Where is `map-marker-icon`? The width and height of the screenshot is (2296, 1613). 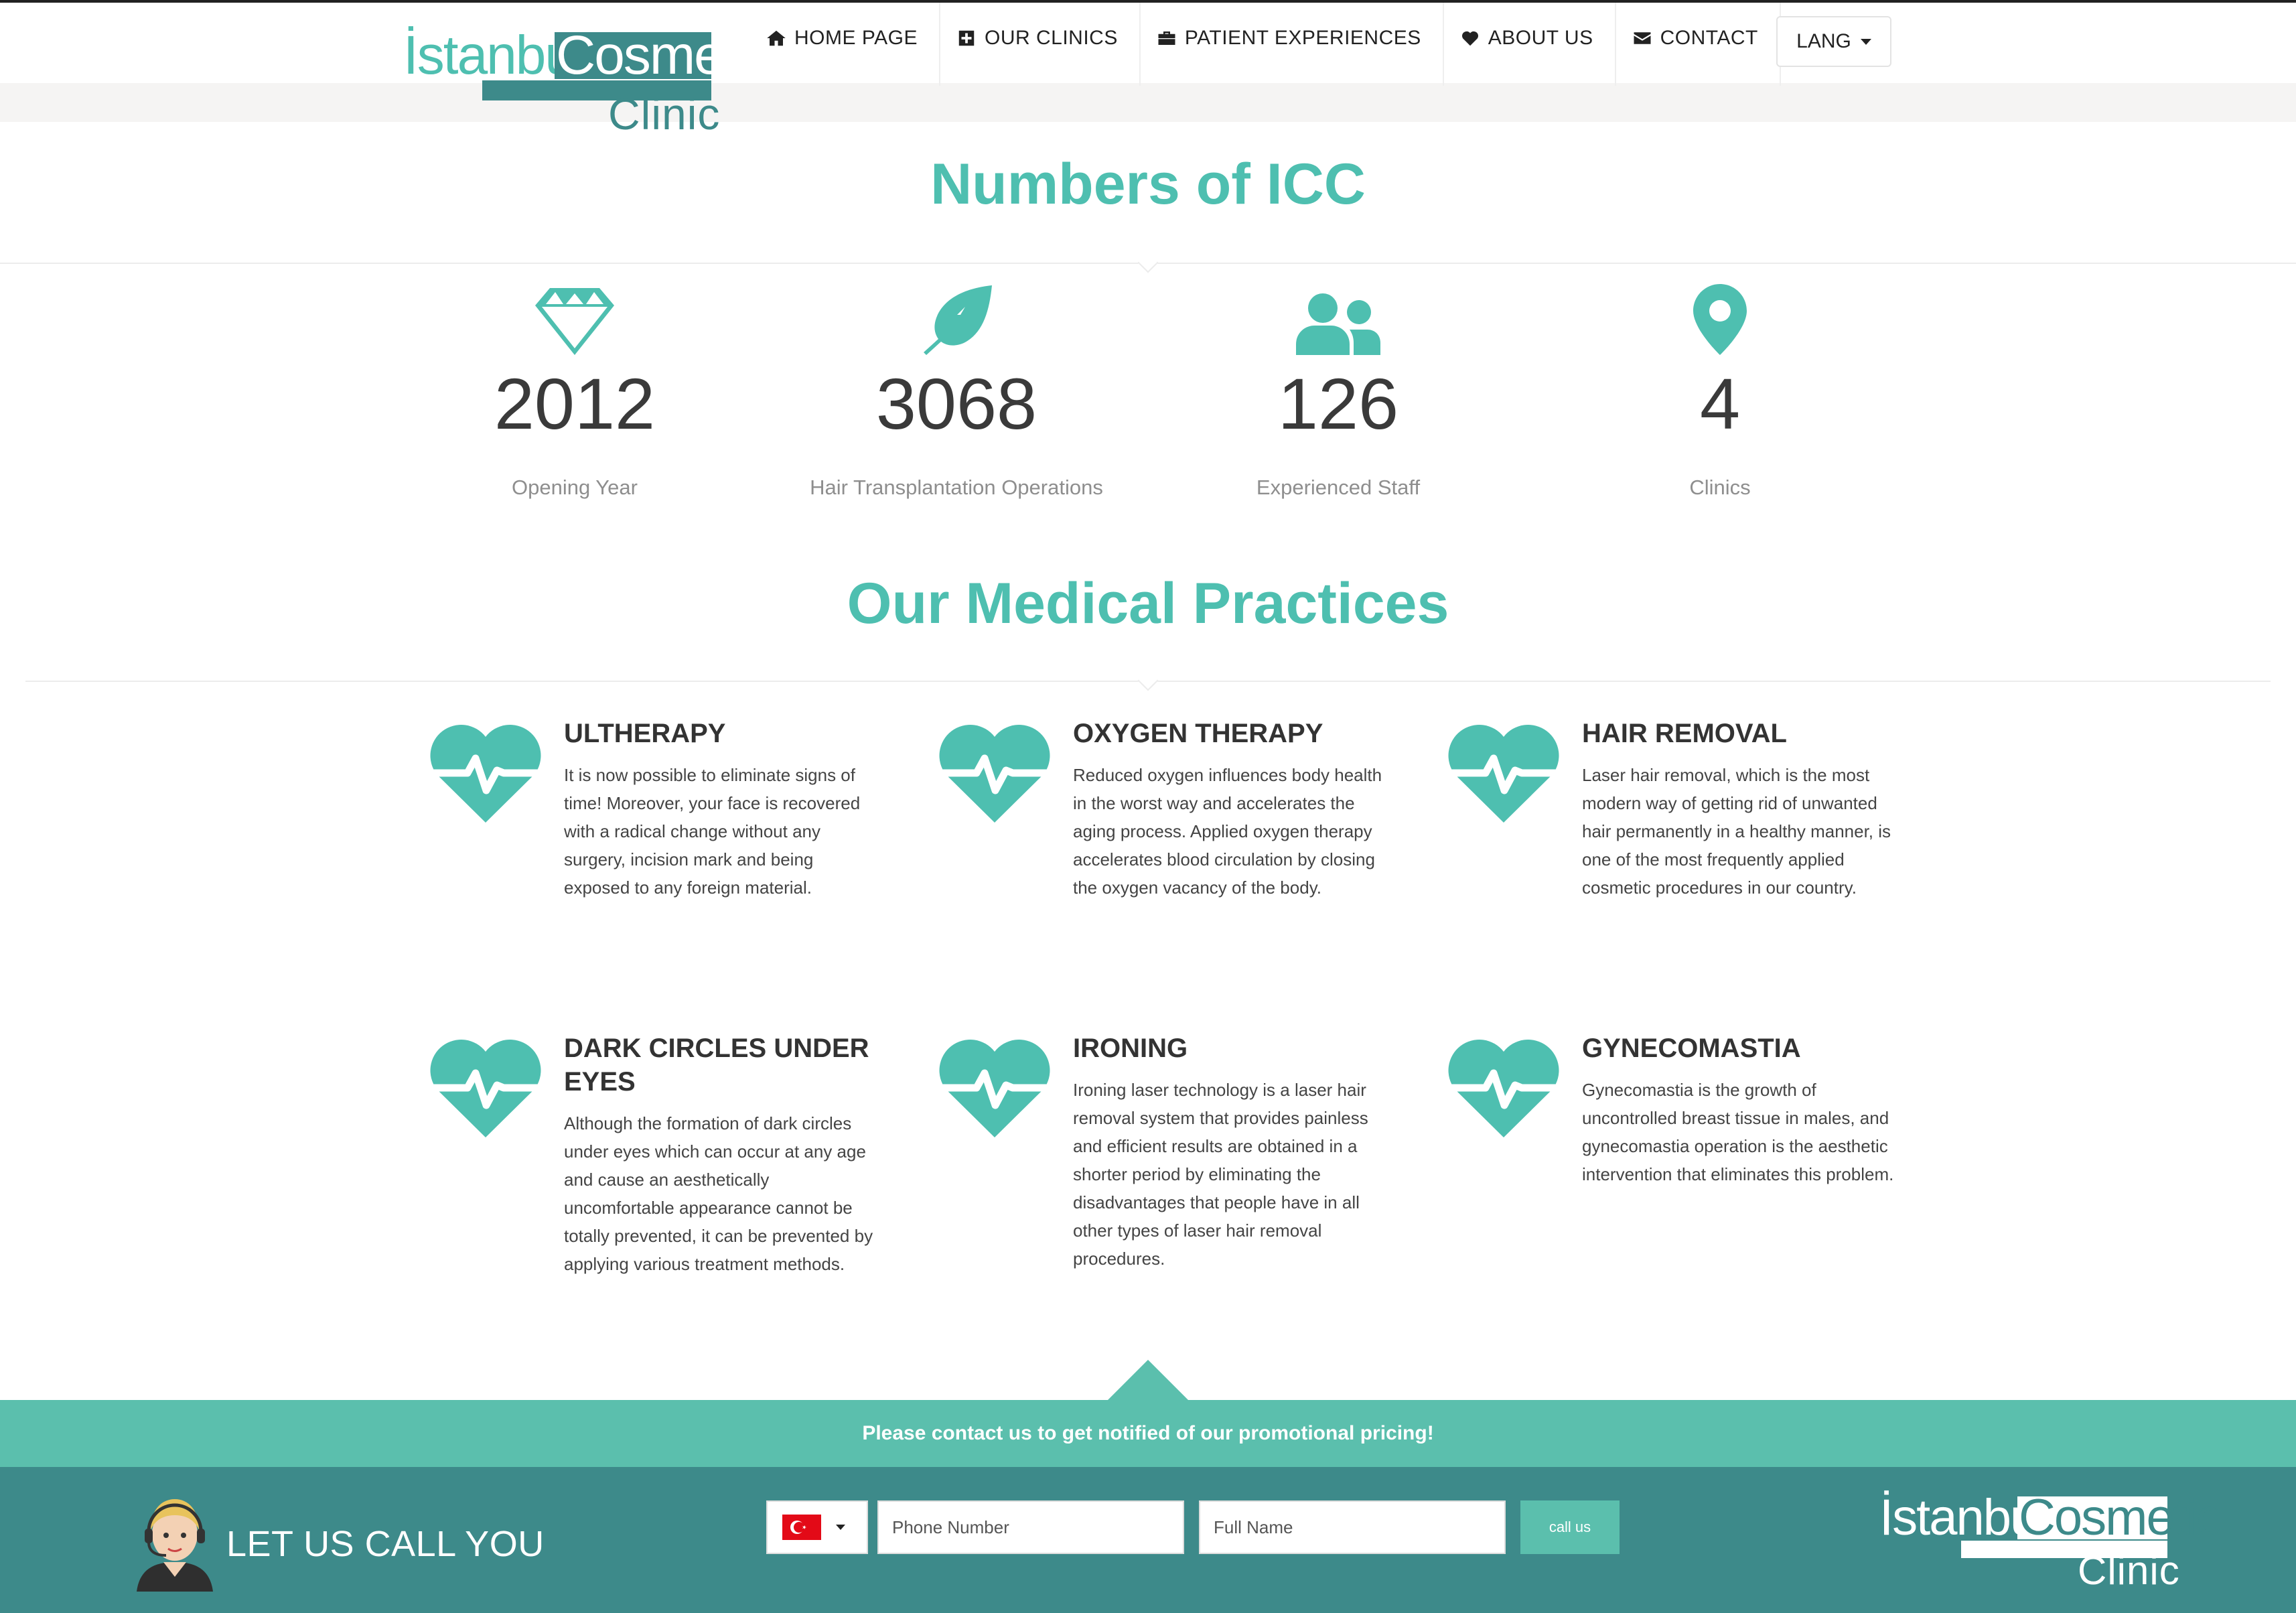 map-marker-icon is located at coordinates (1720, 316).